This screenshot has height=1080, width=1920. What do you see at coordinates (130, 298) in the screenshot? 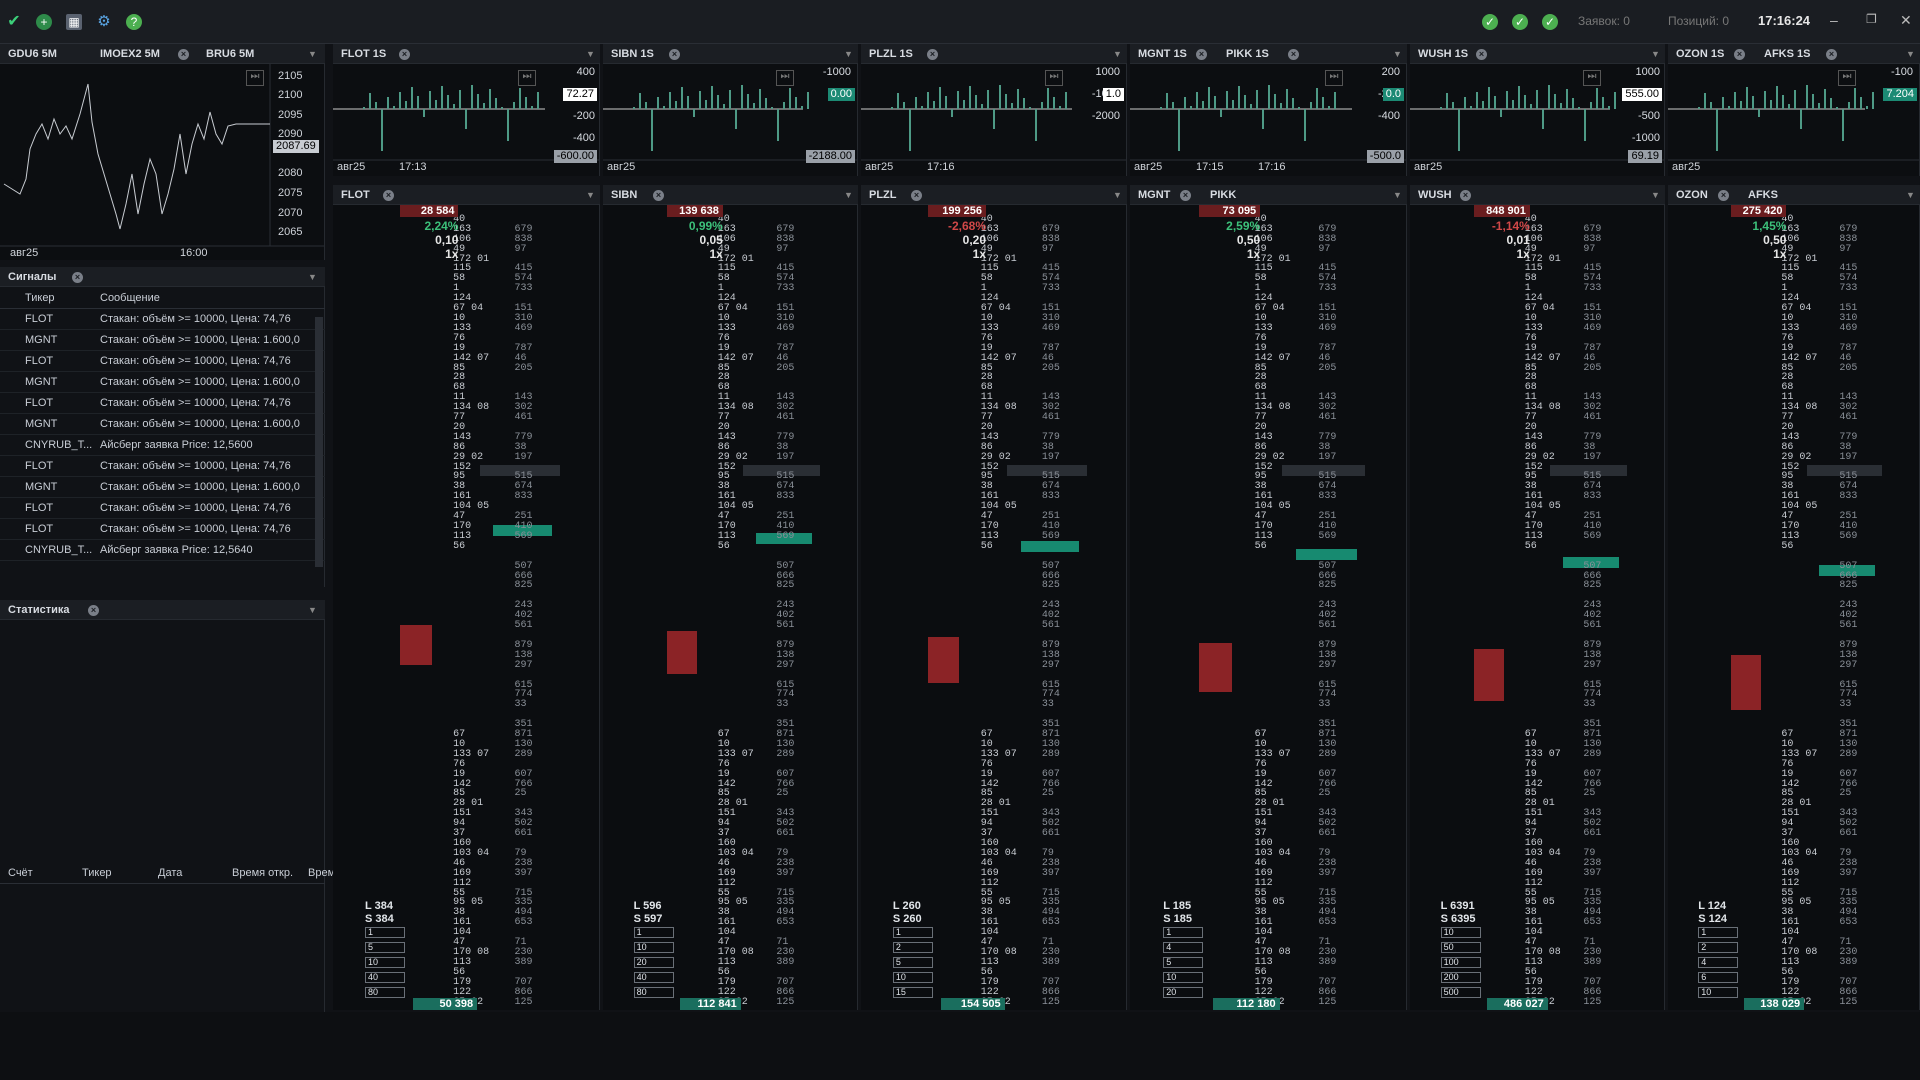
I see `col-message: Сообщение` at bounding box center [130, 298].